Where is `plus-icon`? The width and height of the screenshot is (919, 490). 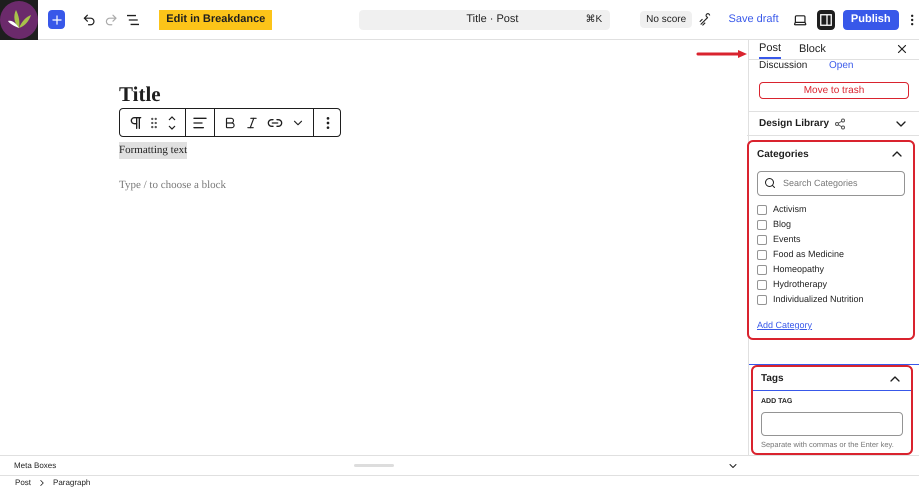
plus-icon is located at coordinates (57, 19).